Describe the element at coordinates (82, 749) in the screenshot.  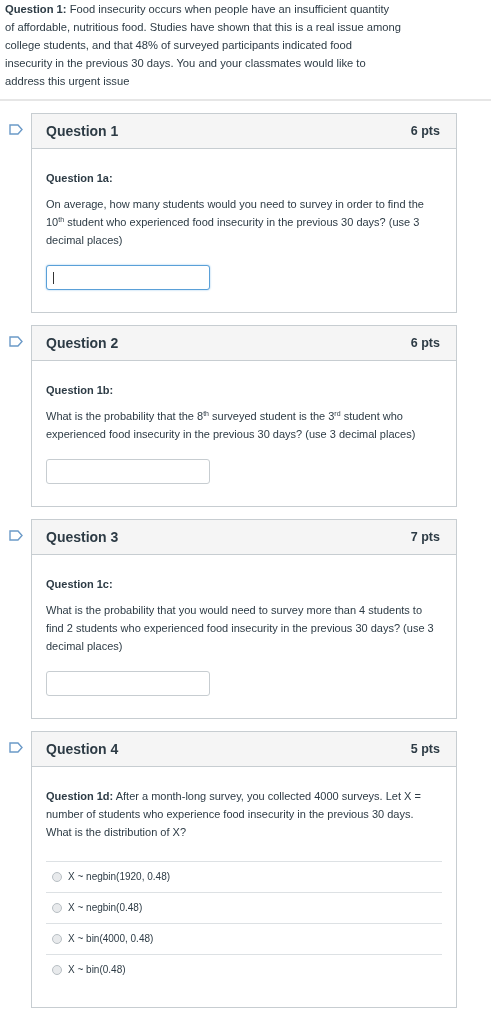
I see `question-title: Question 4` at that location.